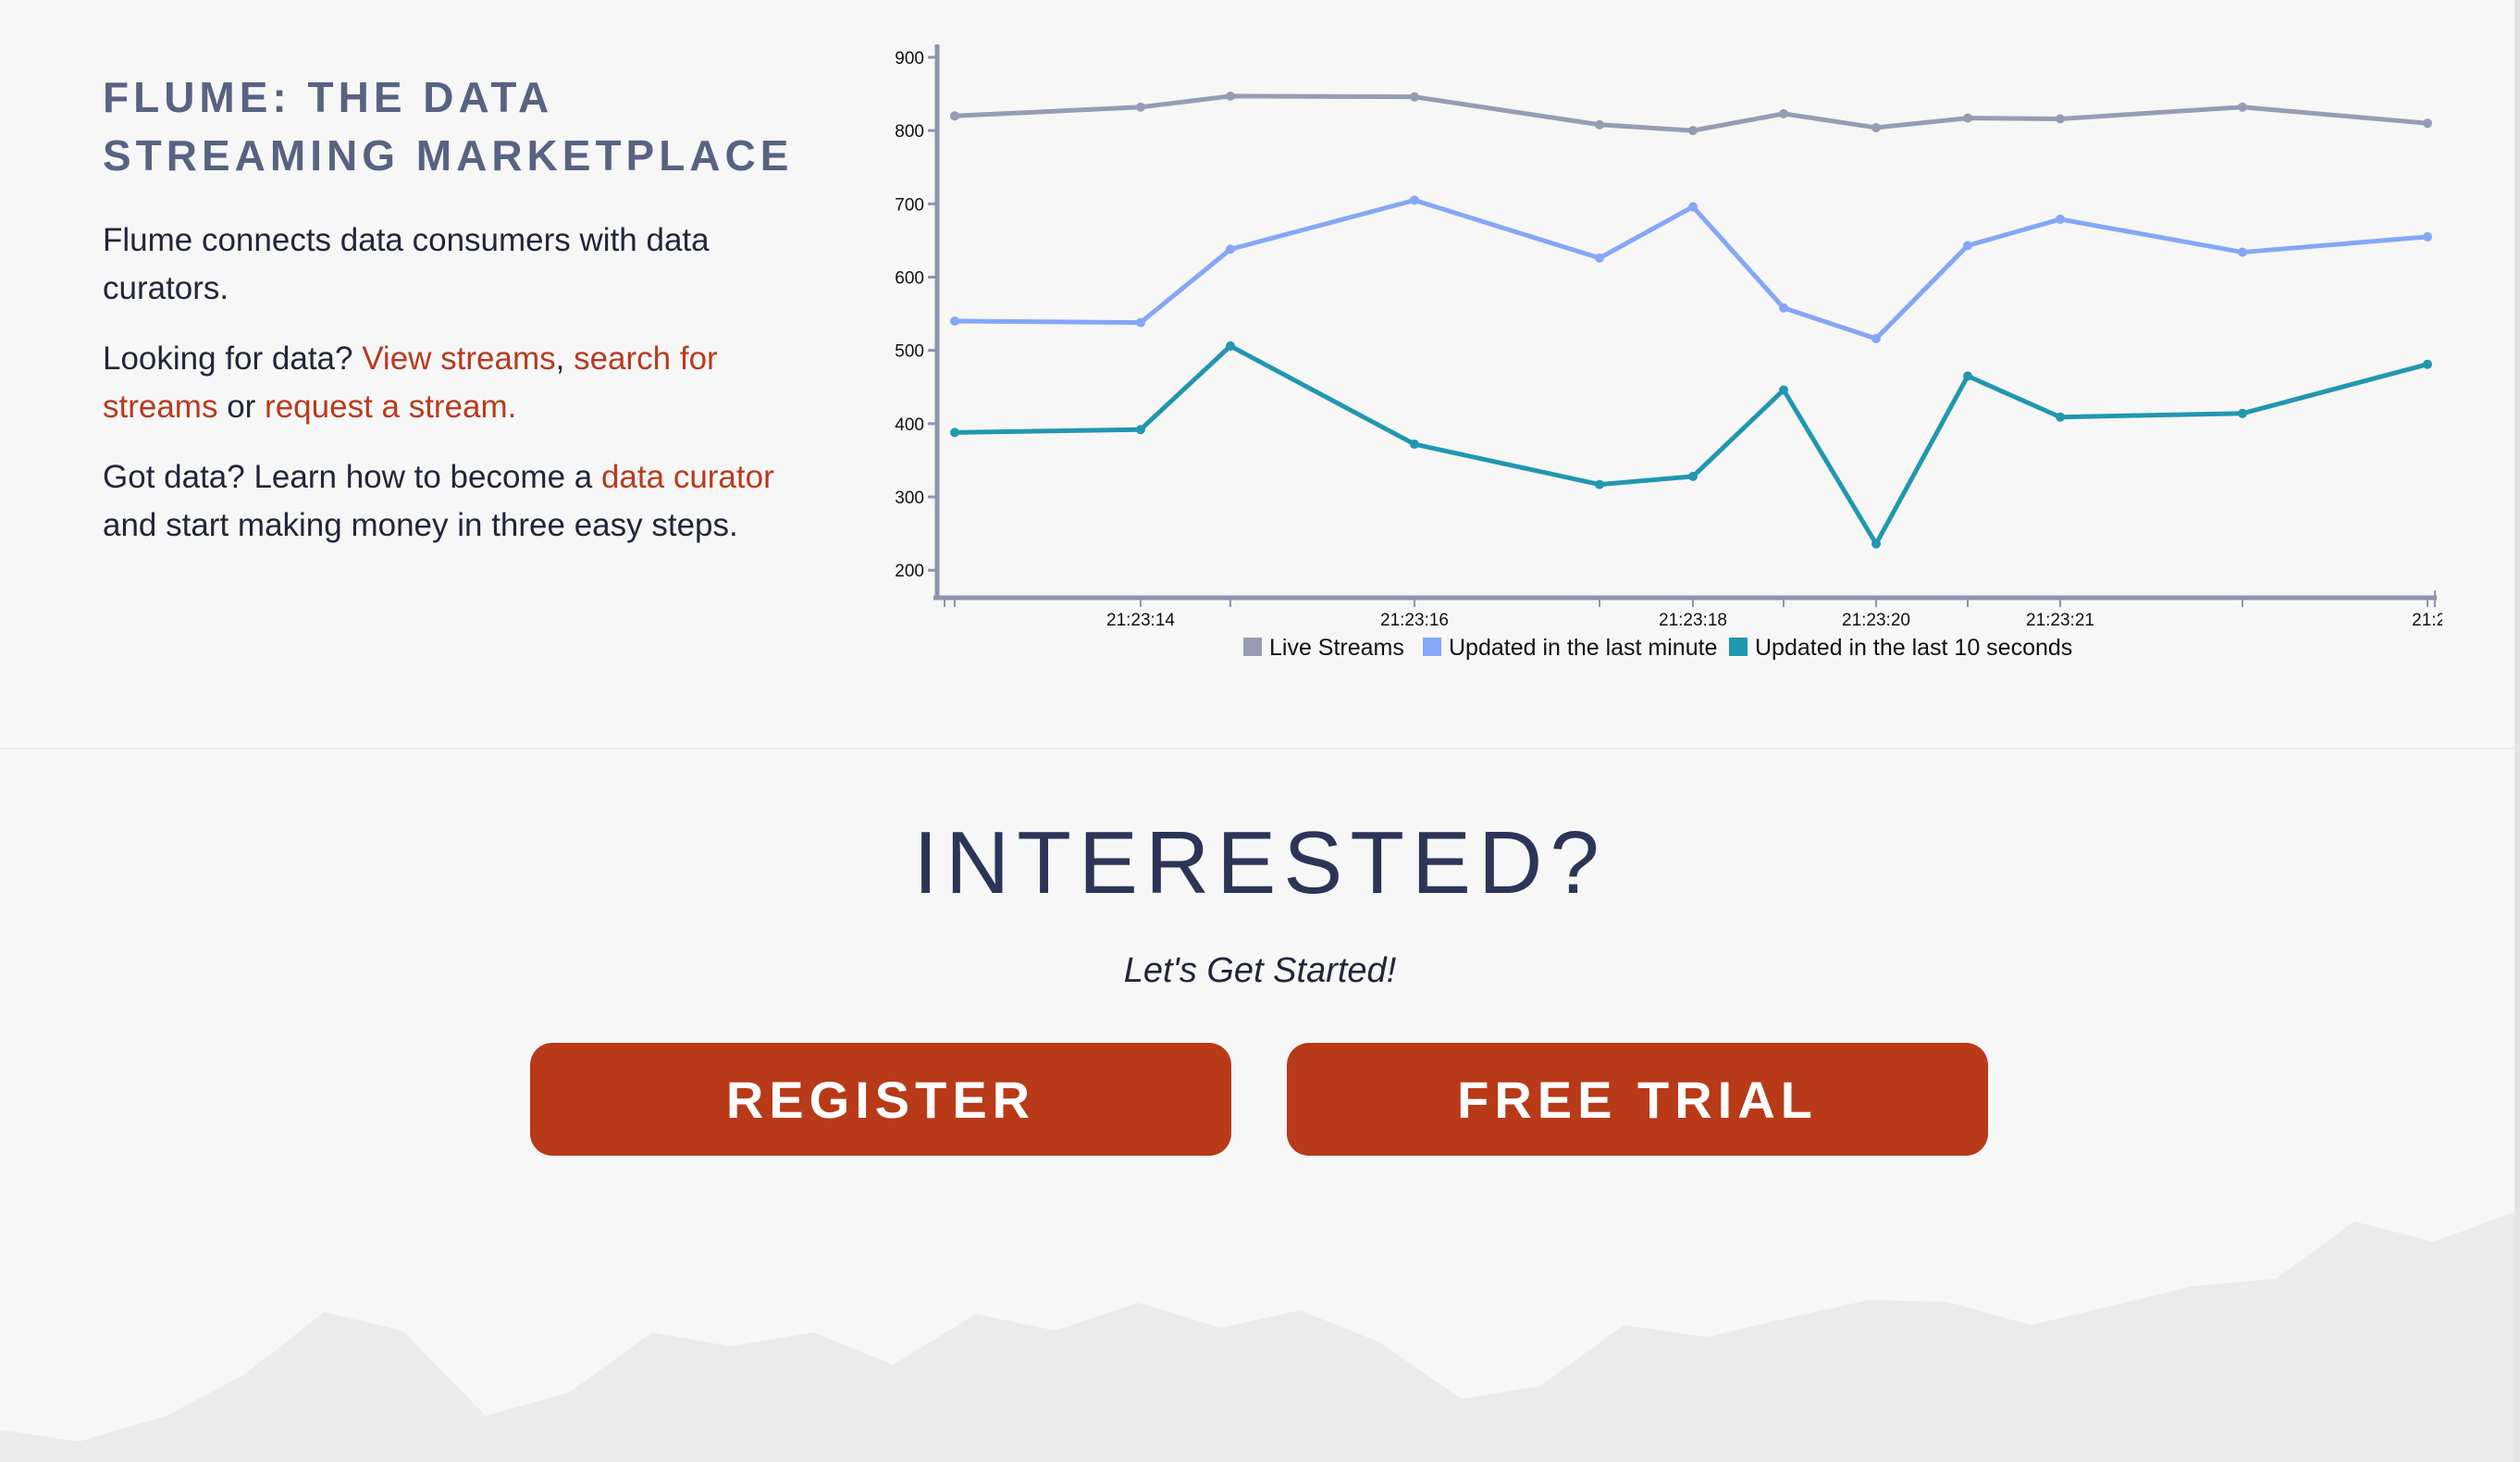  What do you see at coordinates (1414, 620) in the screenshot?
I see `x-tick-label: 21:23:16` at bounding box center [1414, 620].